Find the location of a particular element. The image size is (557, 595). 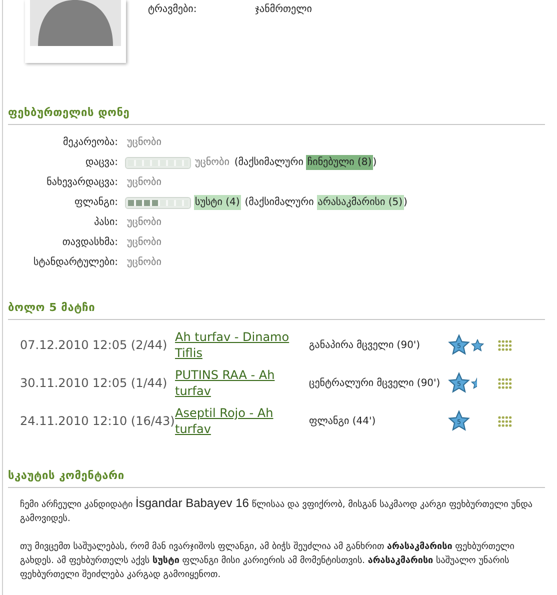

avatar-silhouette-icon is located at coordinates (75, 23).